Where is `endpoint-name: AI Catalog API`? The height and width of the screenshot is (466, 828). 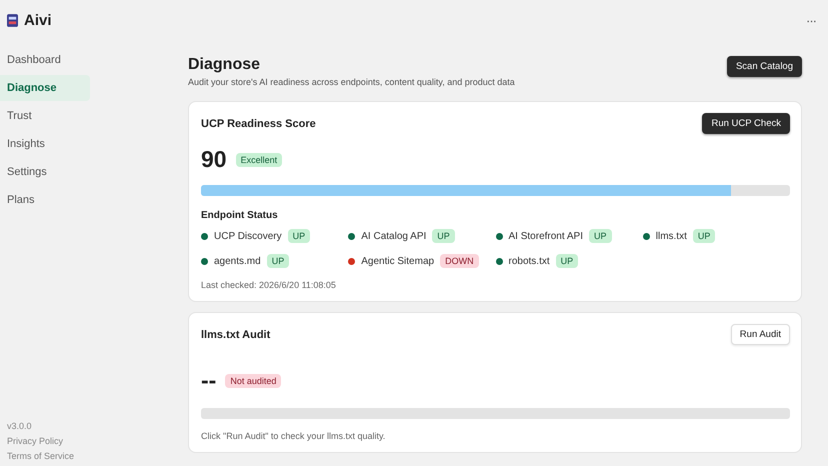 endpoint-name: AI Catalog API is located at coordinates (393, 236).